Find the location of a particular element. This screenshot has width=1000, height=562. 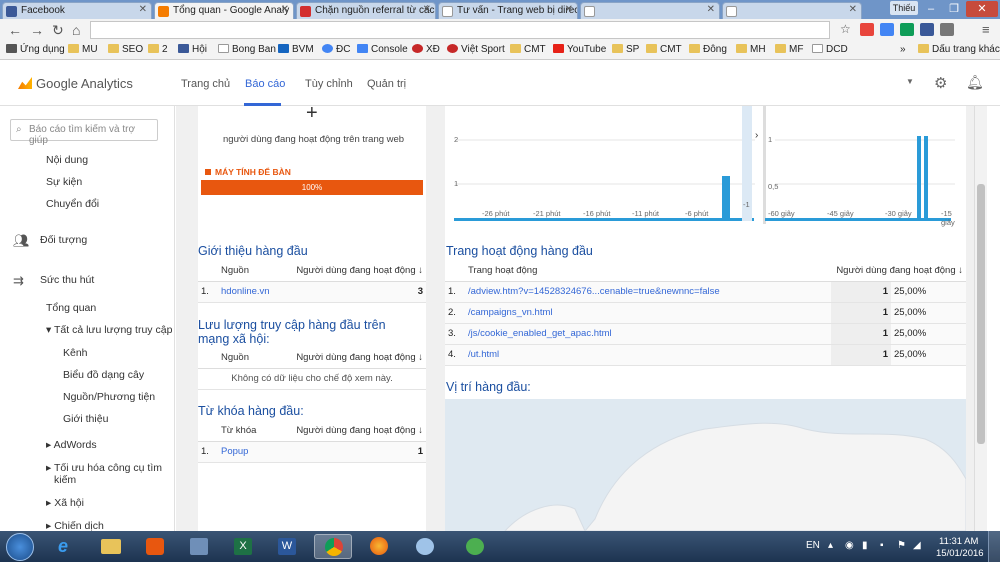

page-link: /campaigns_vn.html is located at coordinates (648, 313).